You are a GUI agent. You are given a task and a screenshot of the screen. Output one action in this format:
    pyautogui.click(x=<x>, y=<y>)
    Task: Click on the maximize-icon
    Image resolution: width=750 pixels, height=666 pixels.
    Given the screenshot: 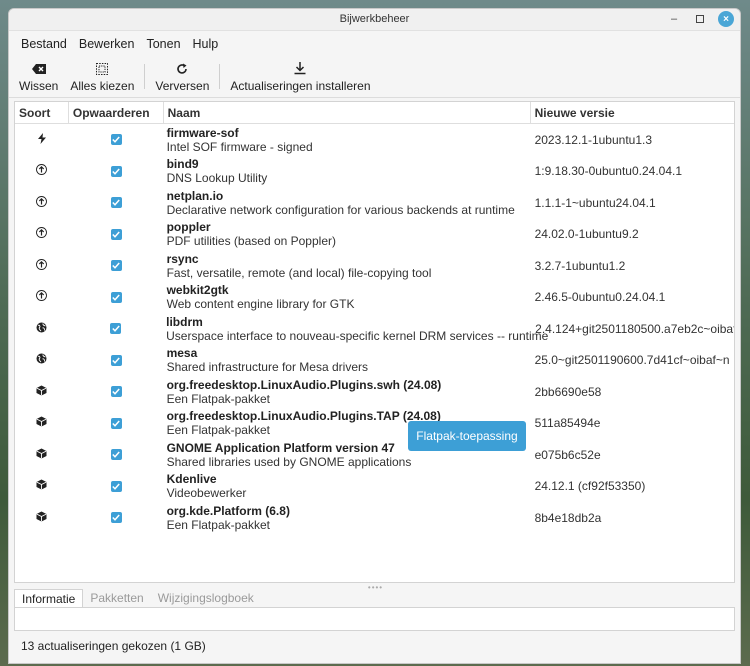 What is the action you would take?
    pyautogui.click(x=700, y=19)
    